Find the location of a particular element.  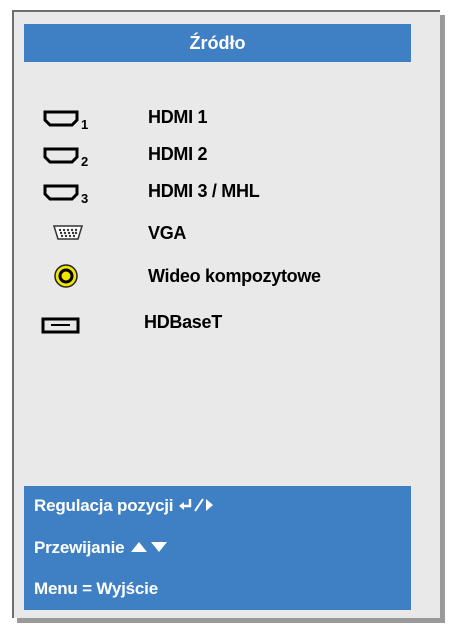

source-item-composite: Wideo kompozytowe is located at coordinates (240, 277).